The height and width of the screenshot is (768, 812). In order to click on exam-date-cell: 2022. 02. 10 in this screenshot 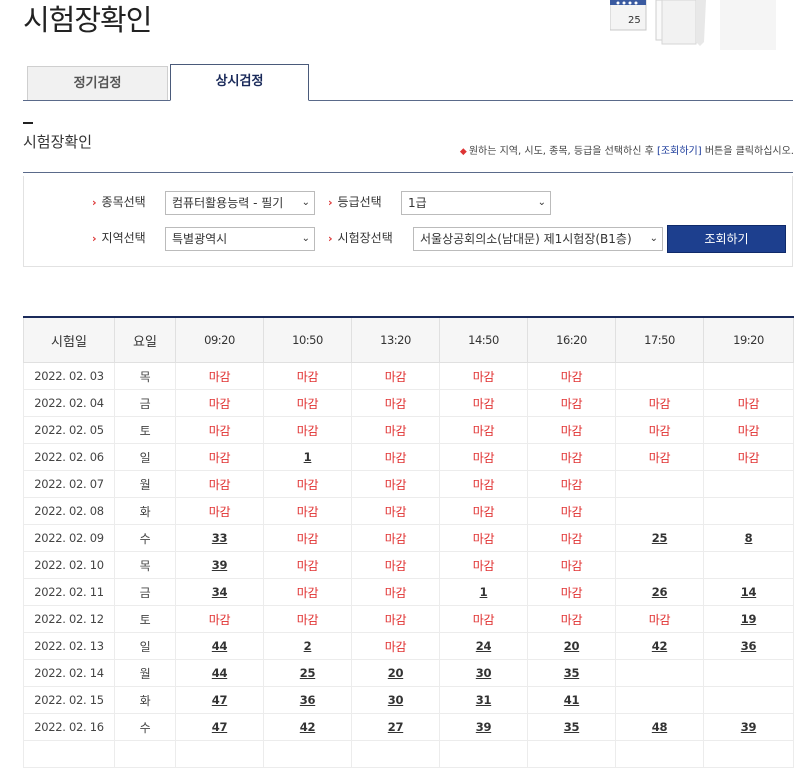, I will do `click(69, 565)`.